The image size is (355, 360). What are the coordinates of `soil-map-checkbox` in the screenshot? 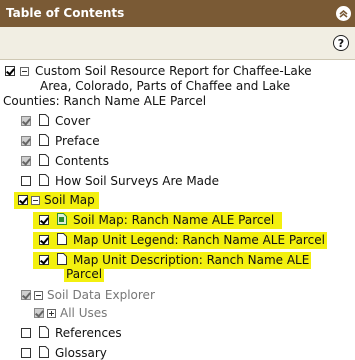 It's located at (23, 200).